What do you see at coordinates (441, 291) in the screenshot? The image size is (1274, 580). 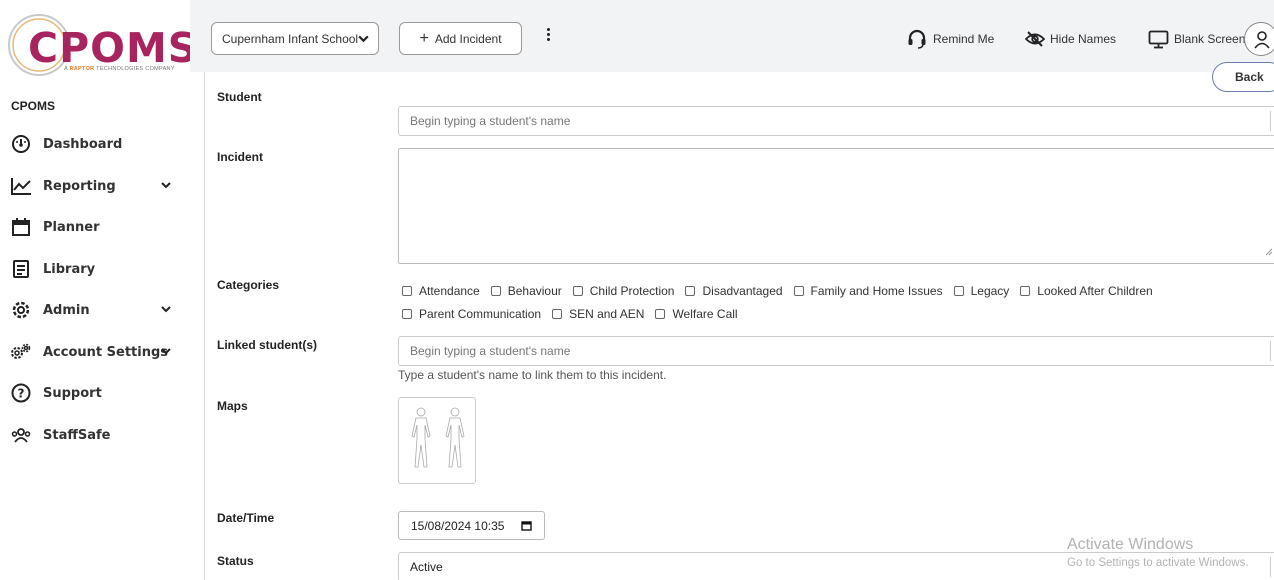 I see `category-attendance: Attendance` at bounding box center [441, 291].